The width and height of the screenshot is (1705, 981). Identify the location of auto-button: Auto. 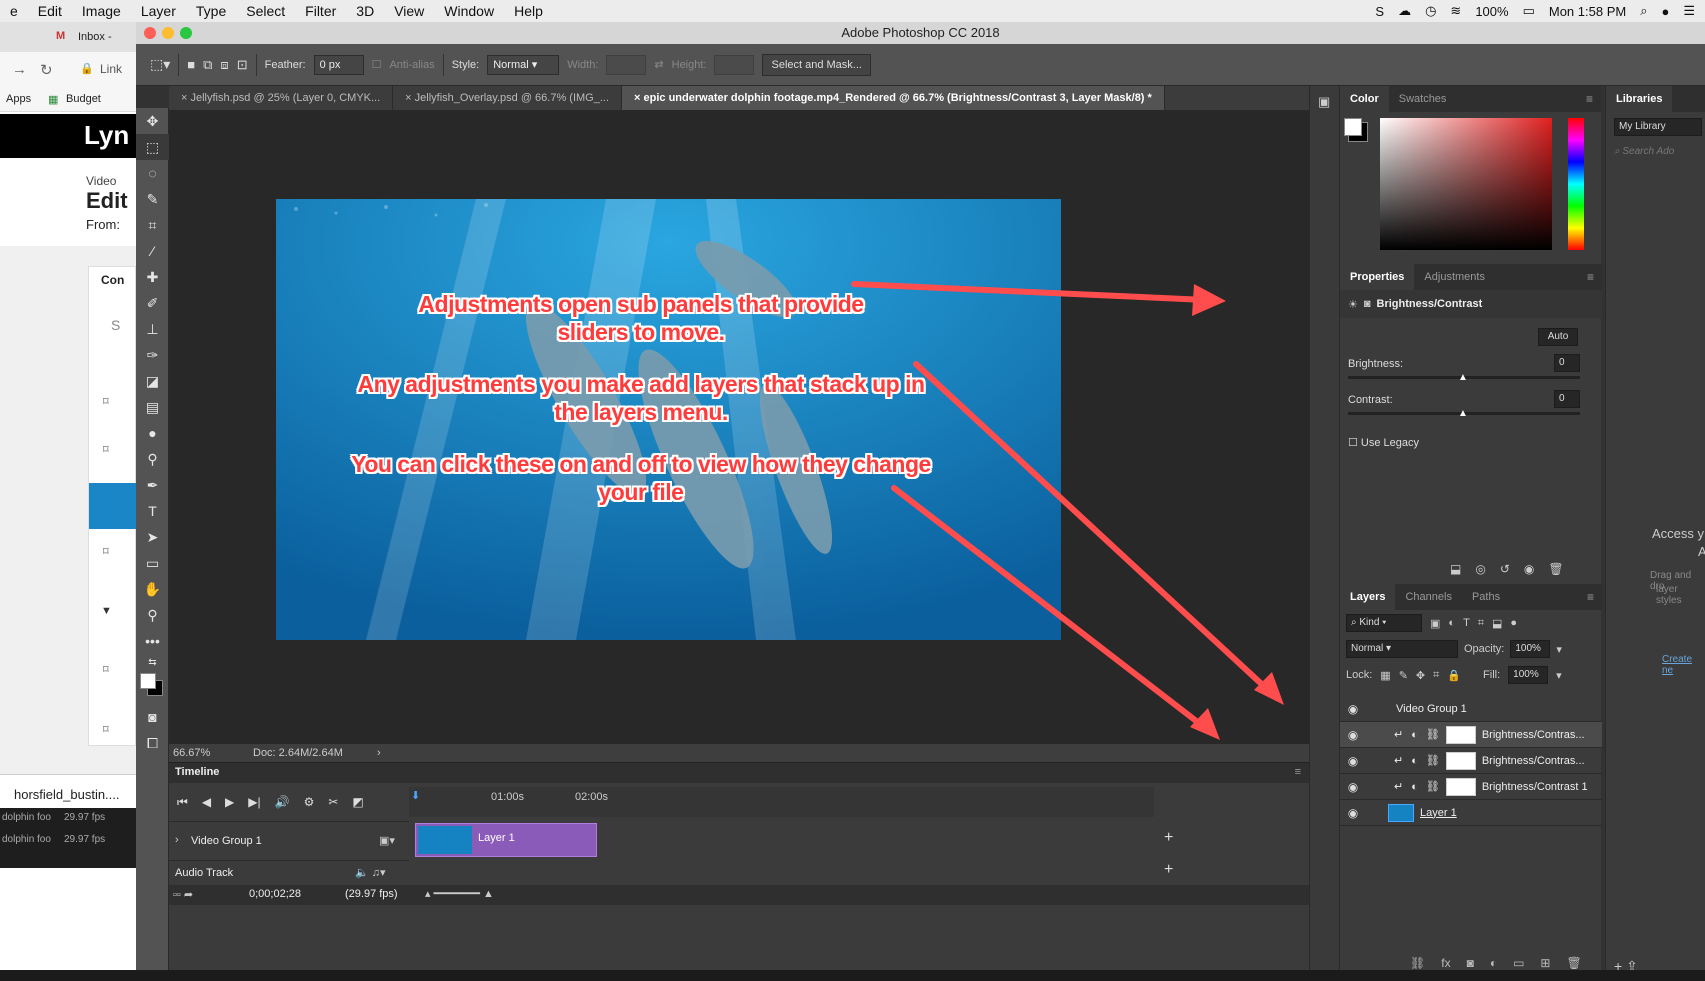
(1558, 337).